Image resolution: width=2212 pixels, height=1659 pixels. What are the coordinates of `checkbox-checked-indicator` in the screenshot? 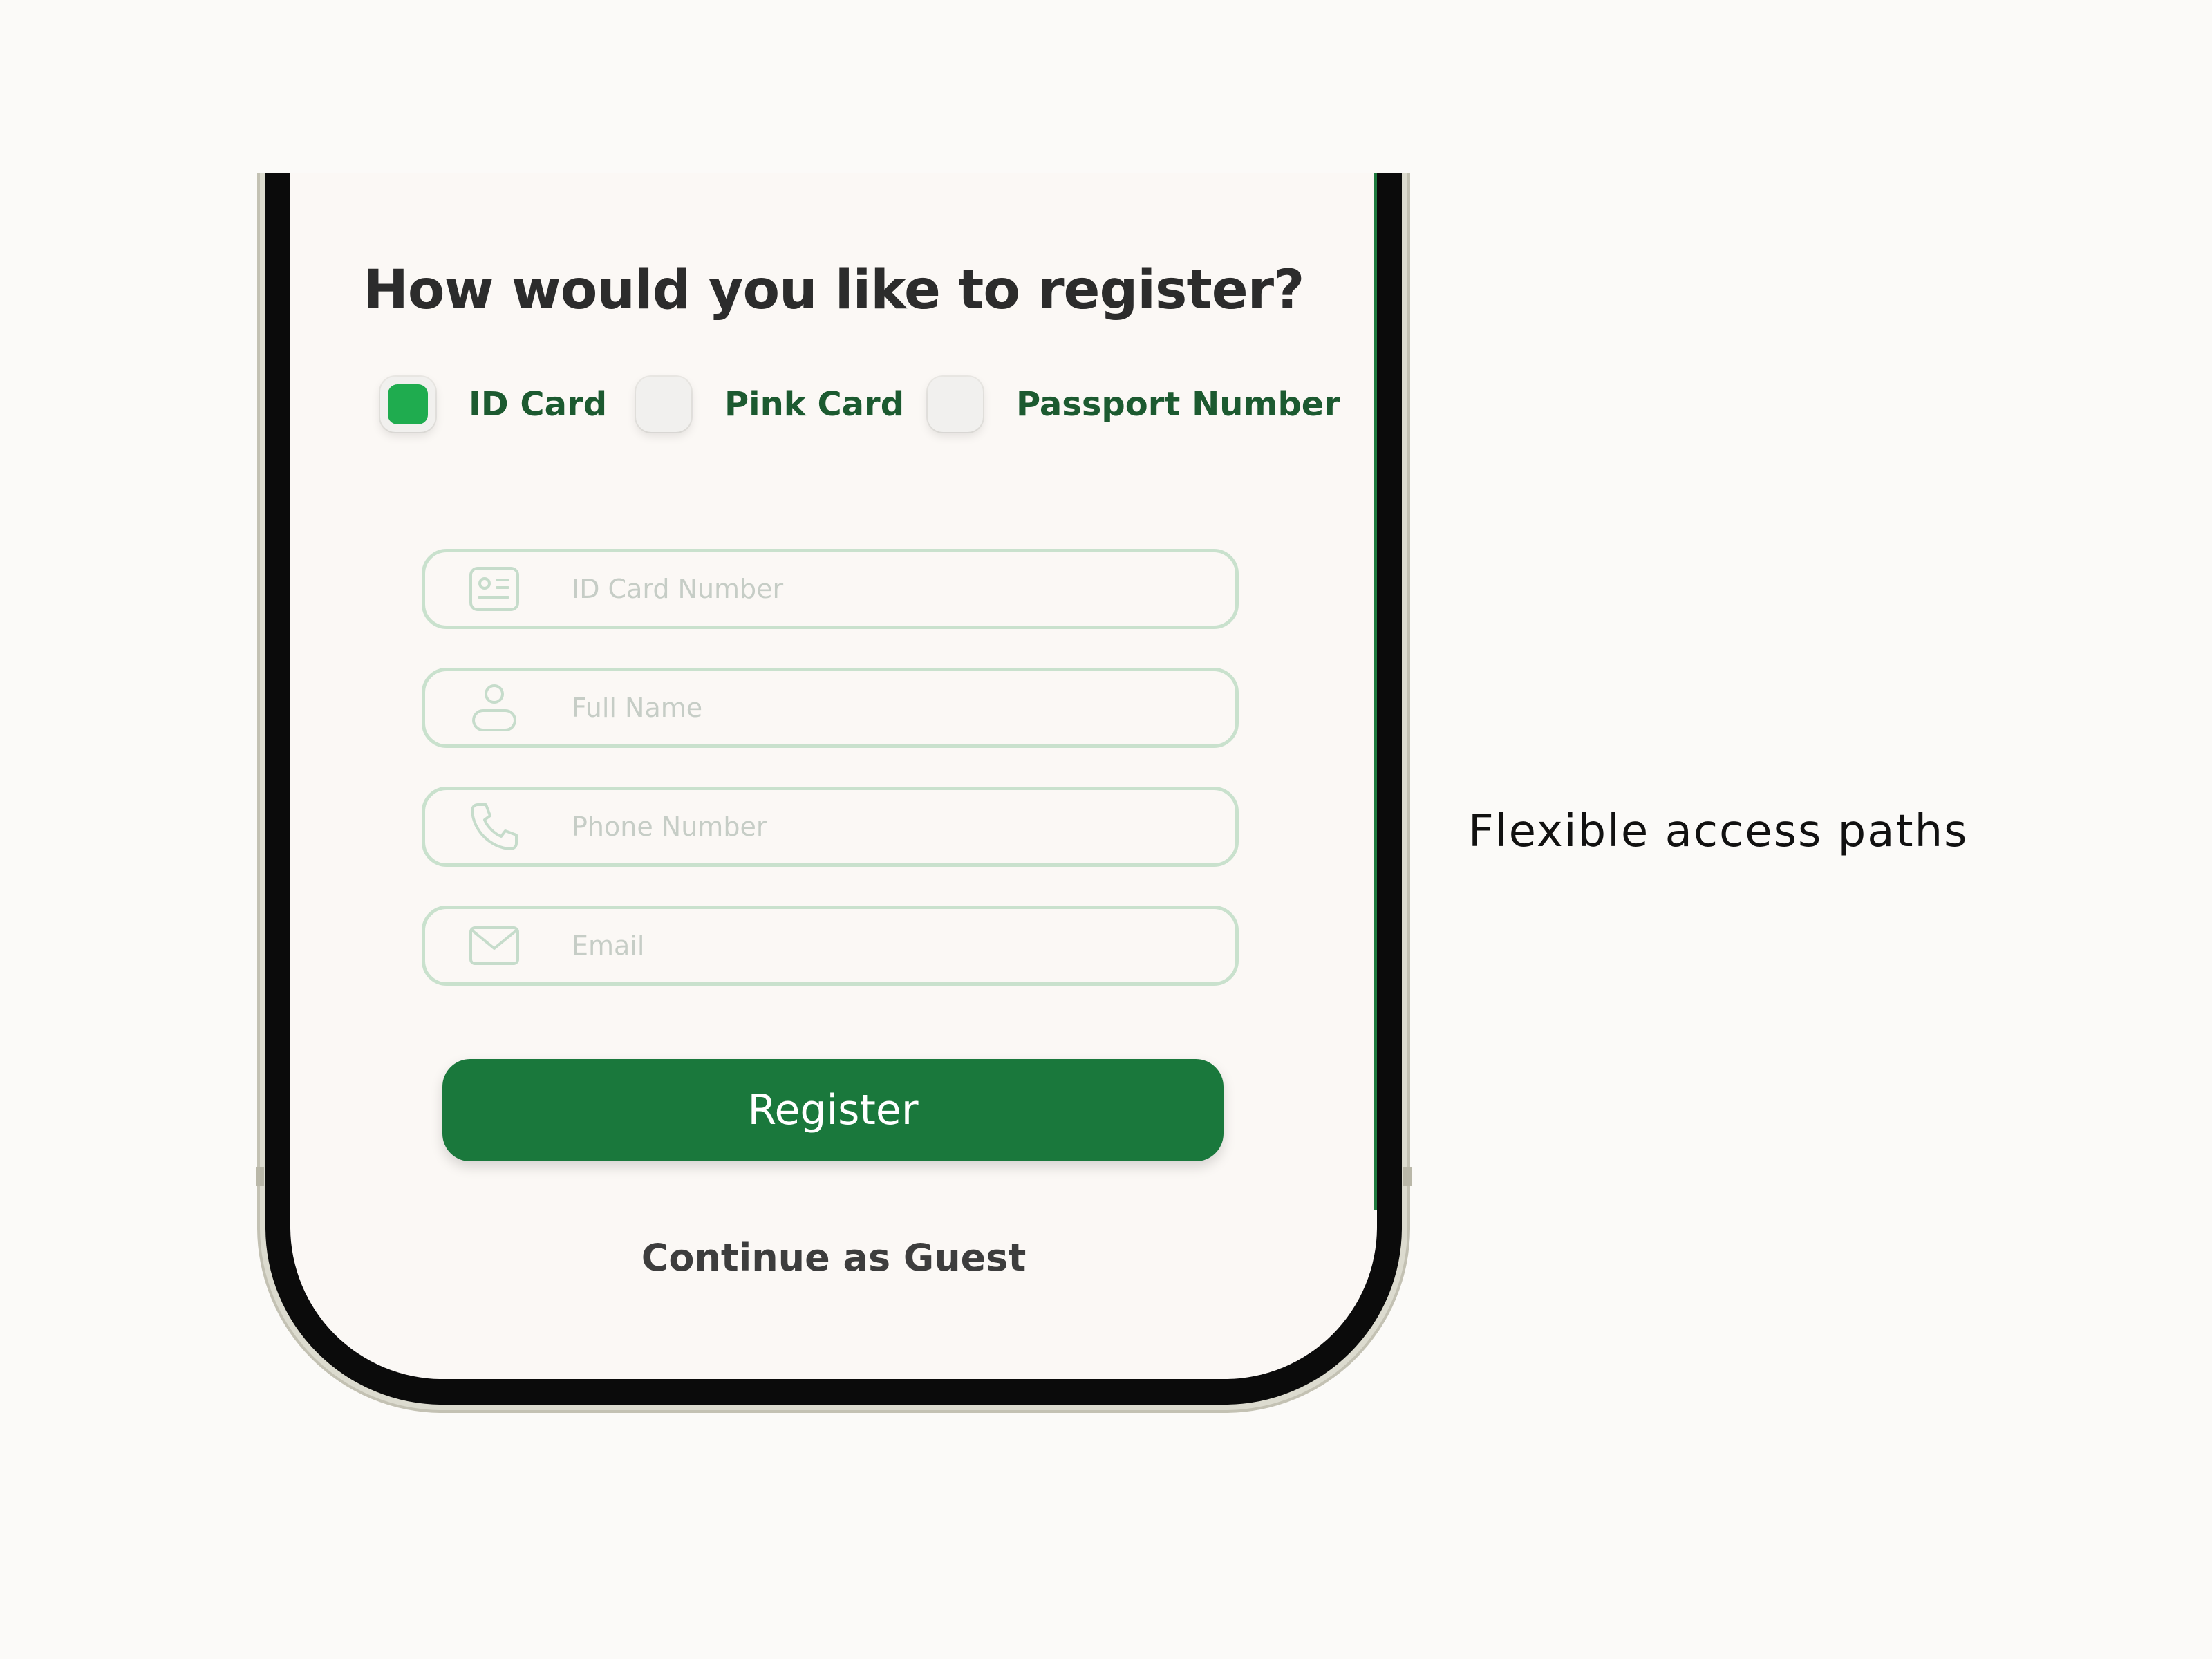 It's located at (408, 404).